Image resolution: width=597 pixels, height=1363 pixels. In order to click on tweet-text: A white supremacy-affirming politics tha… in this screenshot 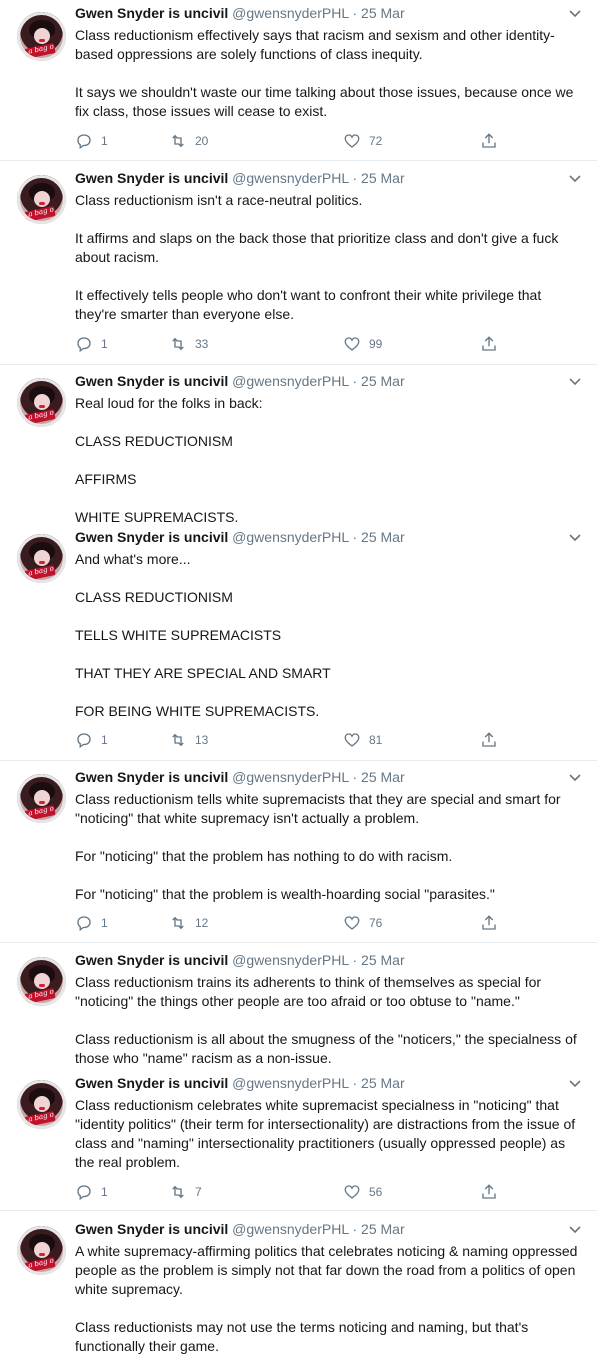, I will do `click(326, 1298)`.